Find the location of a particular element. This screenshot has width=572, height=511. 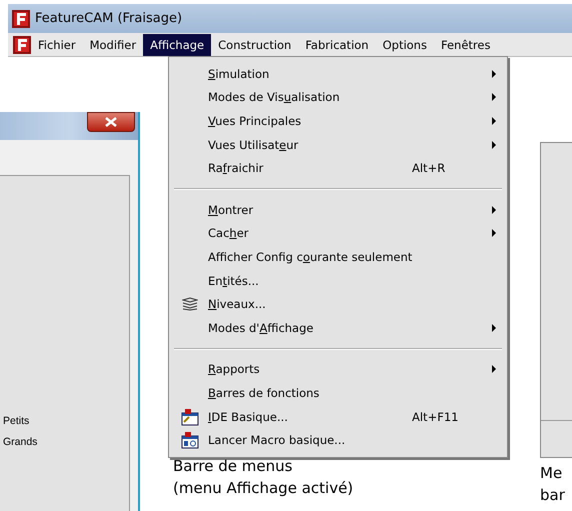

menu-item: Afficher Config courante seulement is located at coordinates (338, 257).